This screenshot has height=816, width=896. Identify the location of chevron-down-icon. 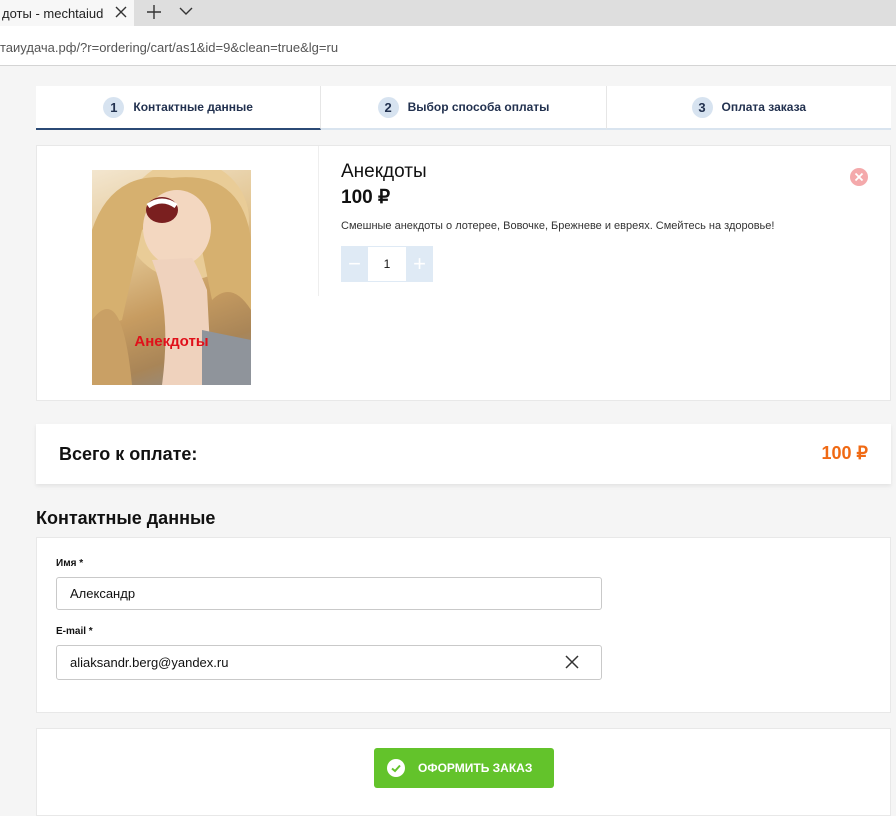
(186, 11).